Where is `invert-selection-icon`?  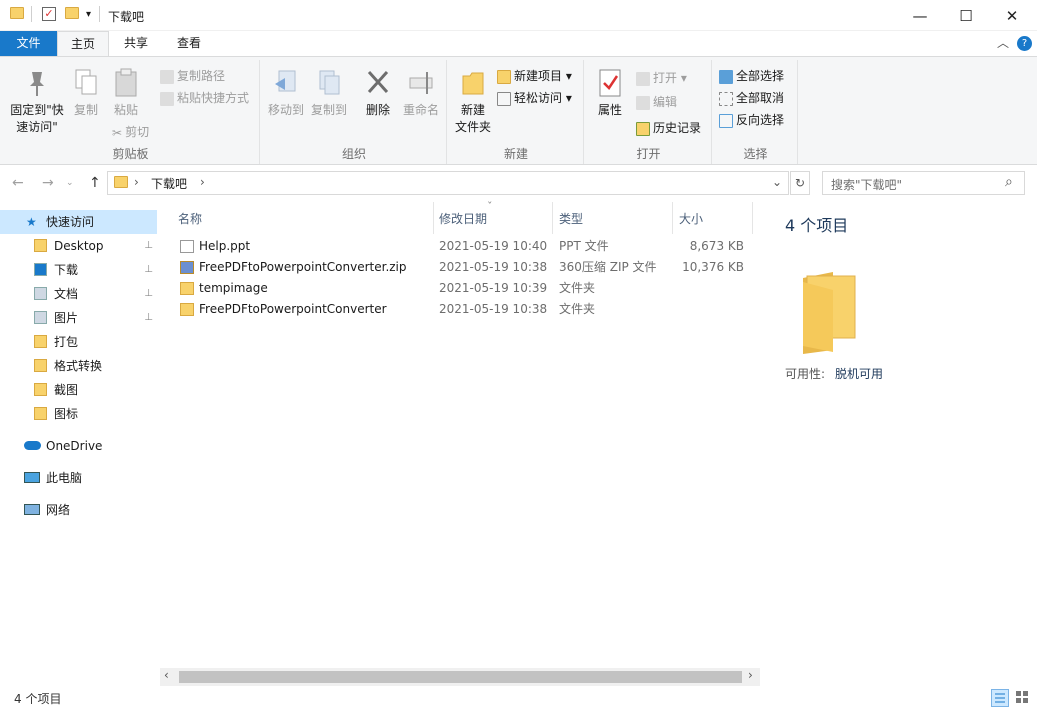
invert-selection-icon is located at coordinates (726, 120).